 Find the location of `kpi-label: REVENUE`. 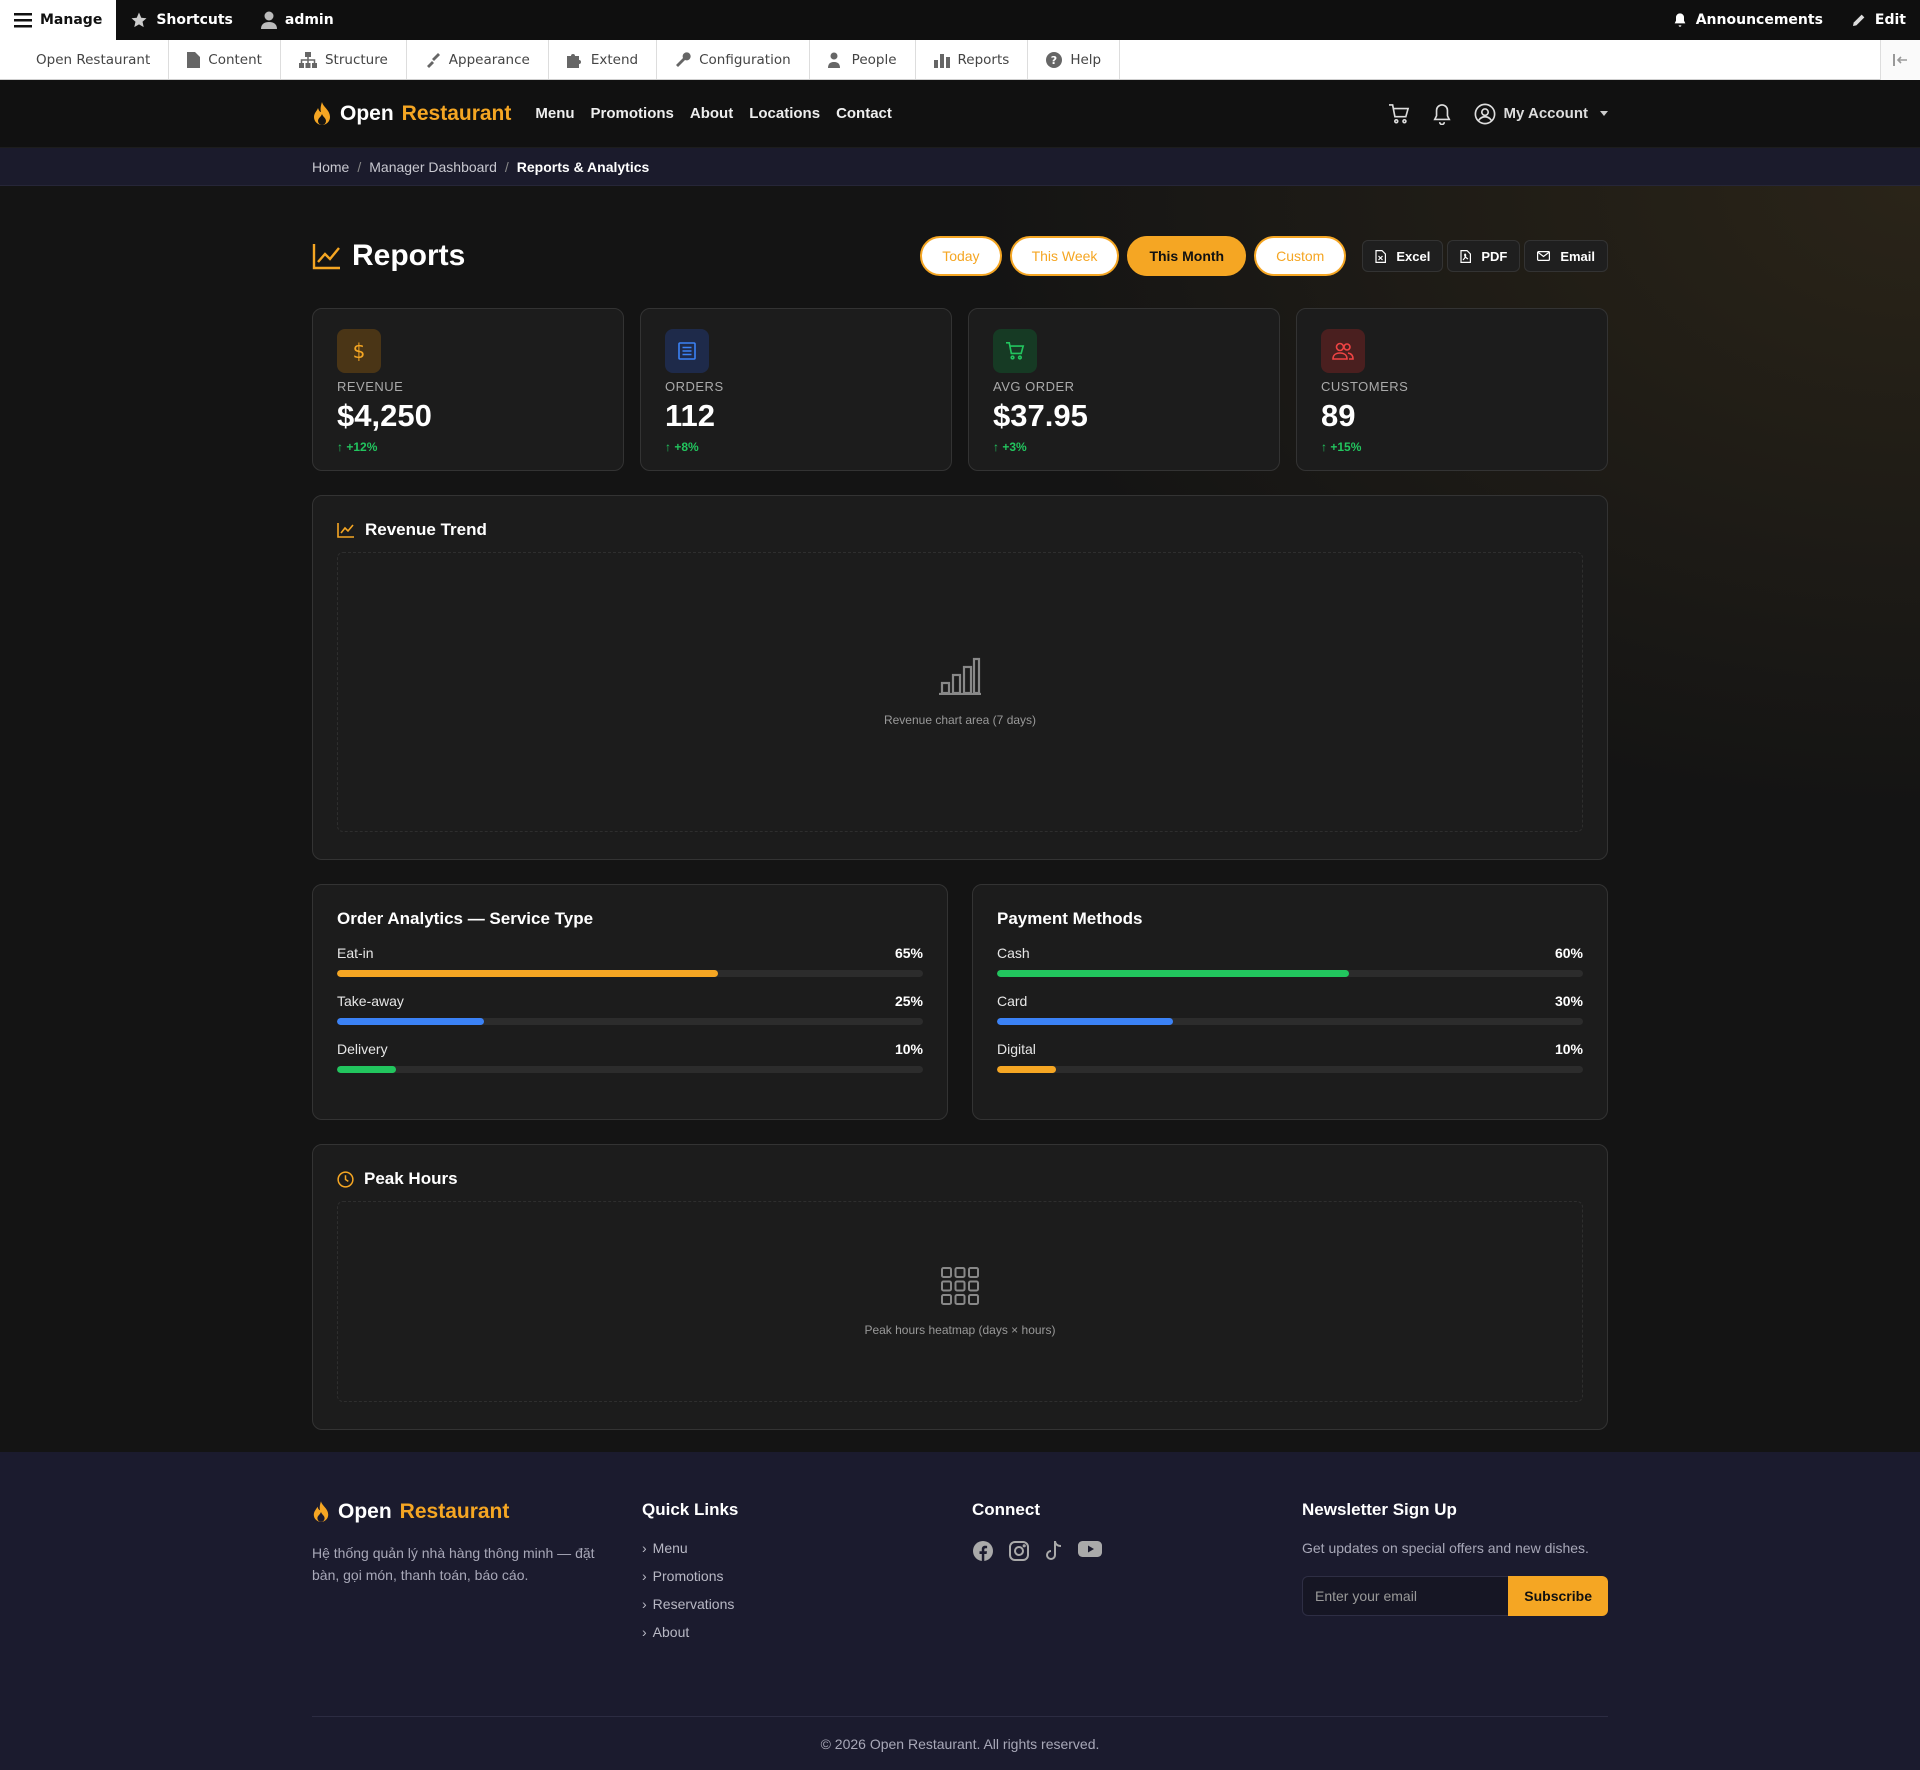

kpi-label: REVENUE is located at coordinates (370, 386).